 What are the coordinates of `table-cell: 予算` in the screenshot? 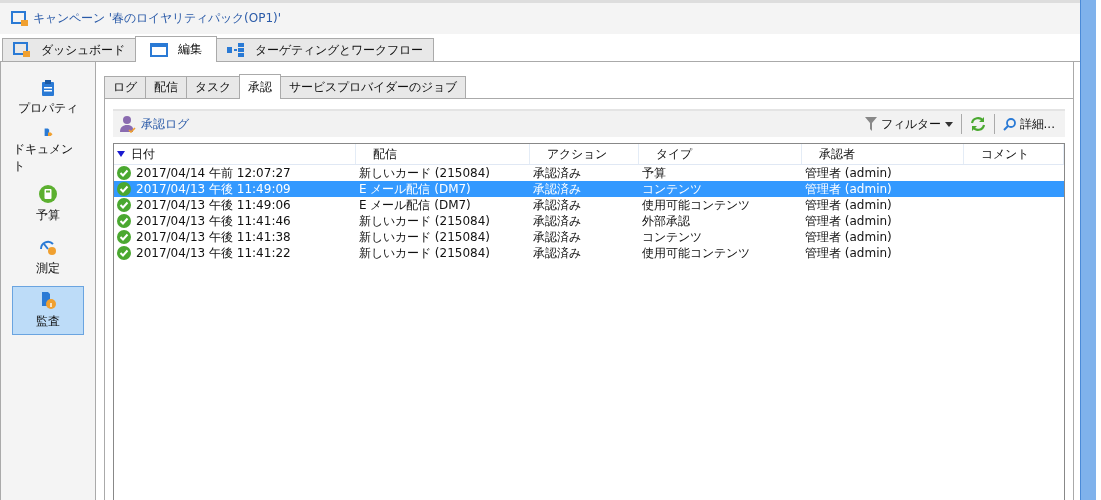 It's located at (654, 173).